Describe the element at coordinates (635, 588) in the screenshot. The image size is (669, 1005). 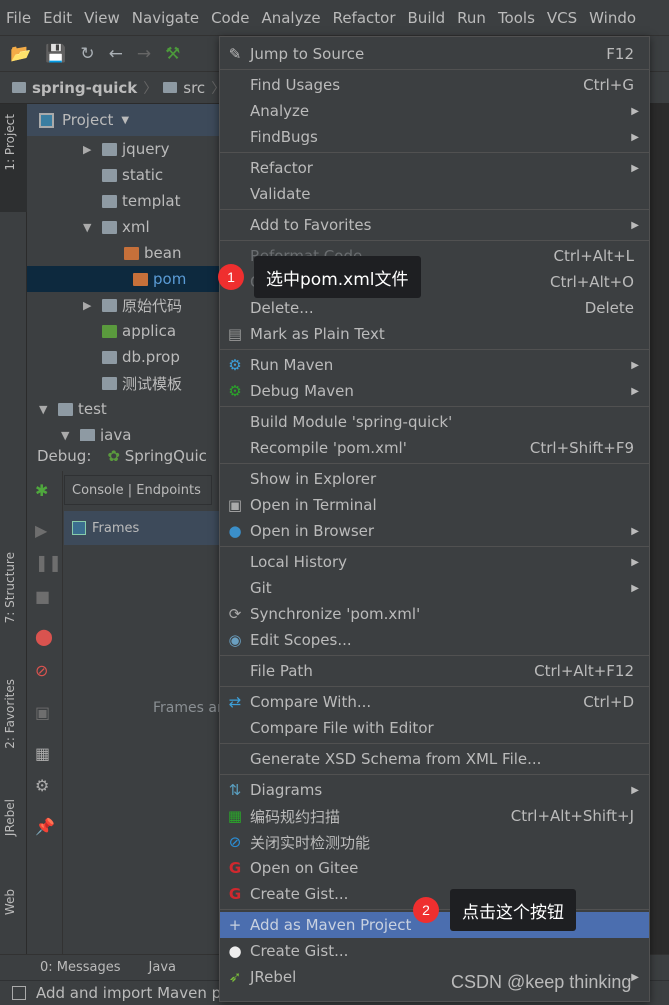
I see `submenu-arrow-icon: ▶` at that location.